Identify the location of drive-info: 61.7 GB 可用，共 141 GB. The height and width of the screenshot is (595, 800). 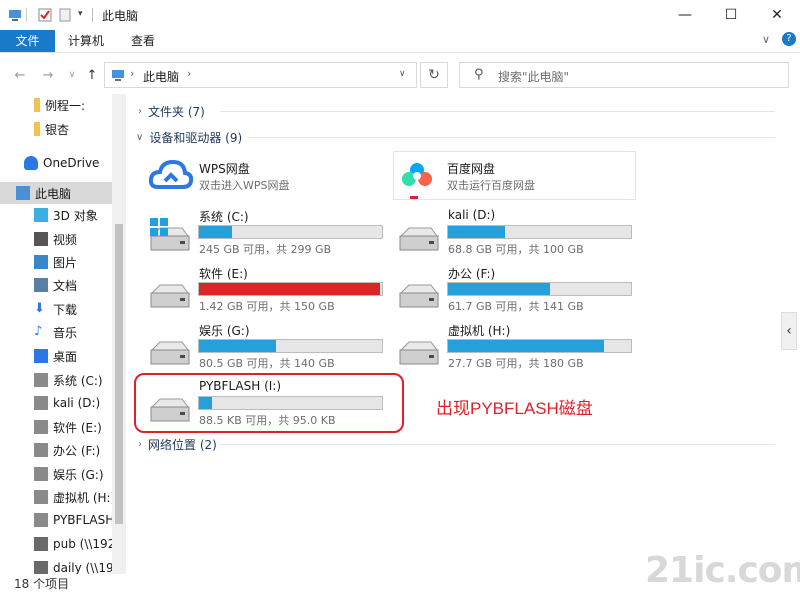
(516, 306).